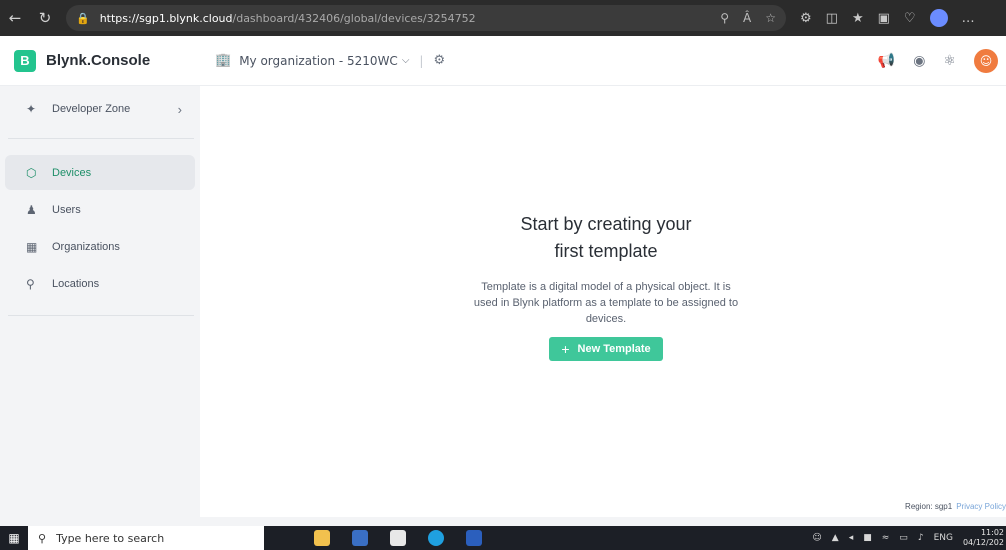  What do you see at coordinates (867, 538) in the screenshot?
I see `antivirus-icon: ■` at bounding box center [867, 538].